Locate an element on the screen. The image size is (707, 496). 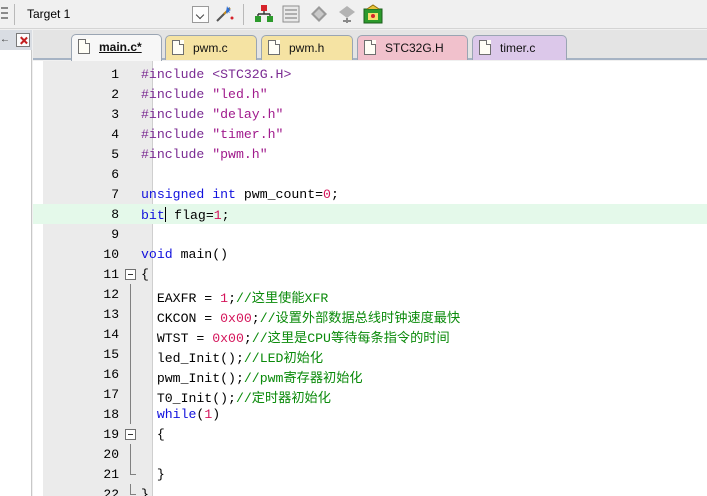
manage-project-items-icon is located at coordinates (264, 14).